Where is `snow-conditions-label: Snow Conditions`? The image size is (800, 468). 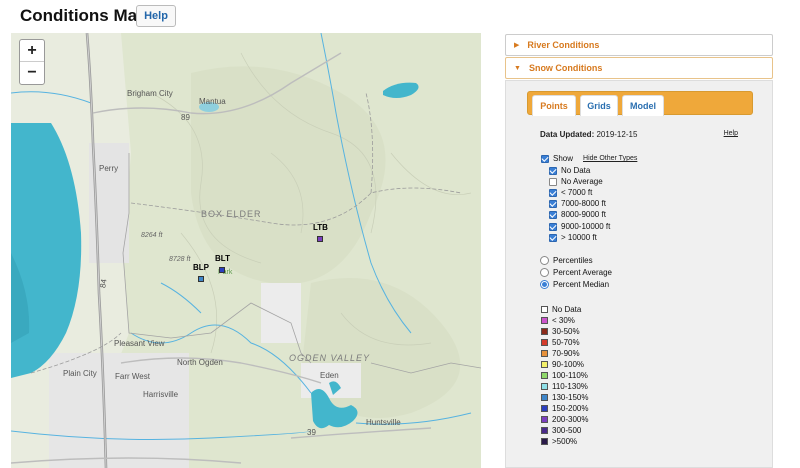
snow-conditions-label: Snow Conditions is located at coordinates (565, 68).